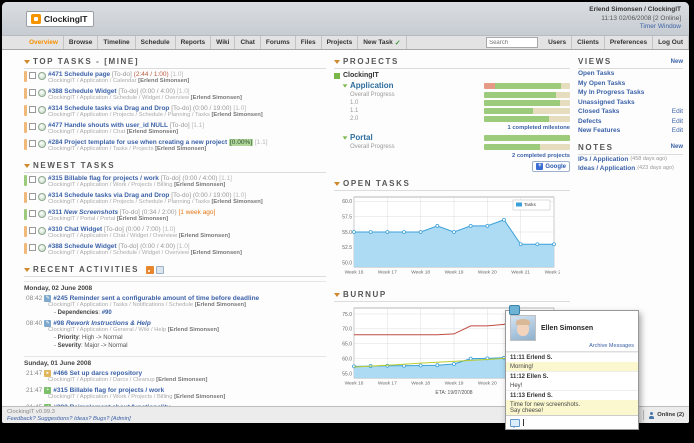  Describe the element at coordinates (611, 346) in the screenshot. I see `archive-messages-link: Archive Messages` at that location.